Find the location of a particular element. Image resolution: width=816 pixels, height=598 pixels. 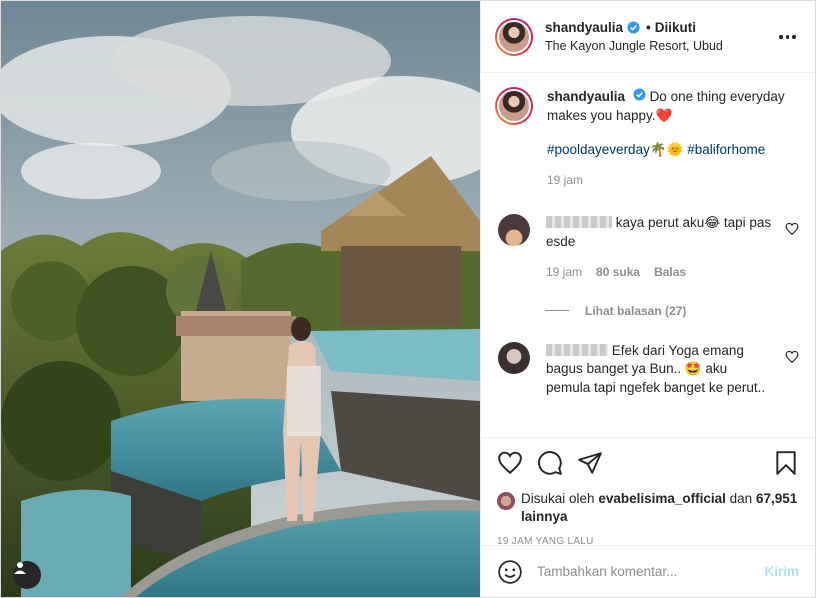

author-avatar is located at coordinates (514, 36).